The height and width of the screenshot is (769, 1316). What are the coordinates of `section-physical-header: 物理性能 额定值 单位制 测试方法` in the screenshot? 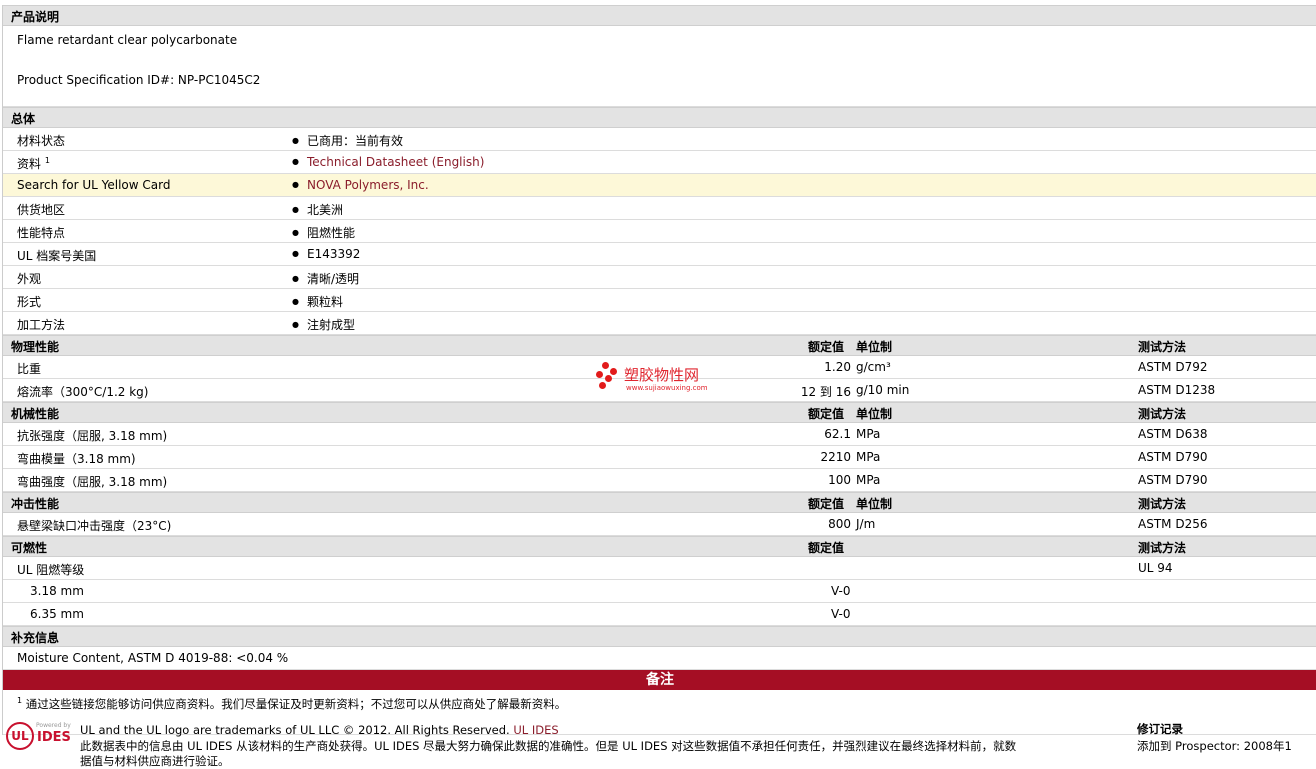 It's located at (659, 345).